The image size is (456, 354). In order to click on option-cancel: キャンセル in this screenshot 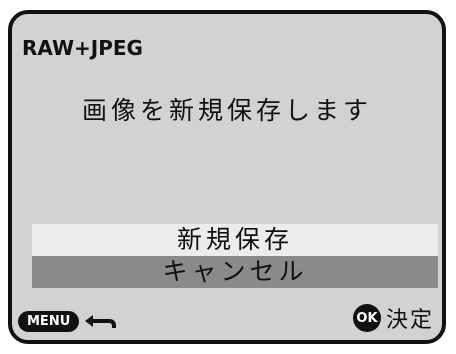, I will do `click(235, 272)`.